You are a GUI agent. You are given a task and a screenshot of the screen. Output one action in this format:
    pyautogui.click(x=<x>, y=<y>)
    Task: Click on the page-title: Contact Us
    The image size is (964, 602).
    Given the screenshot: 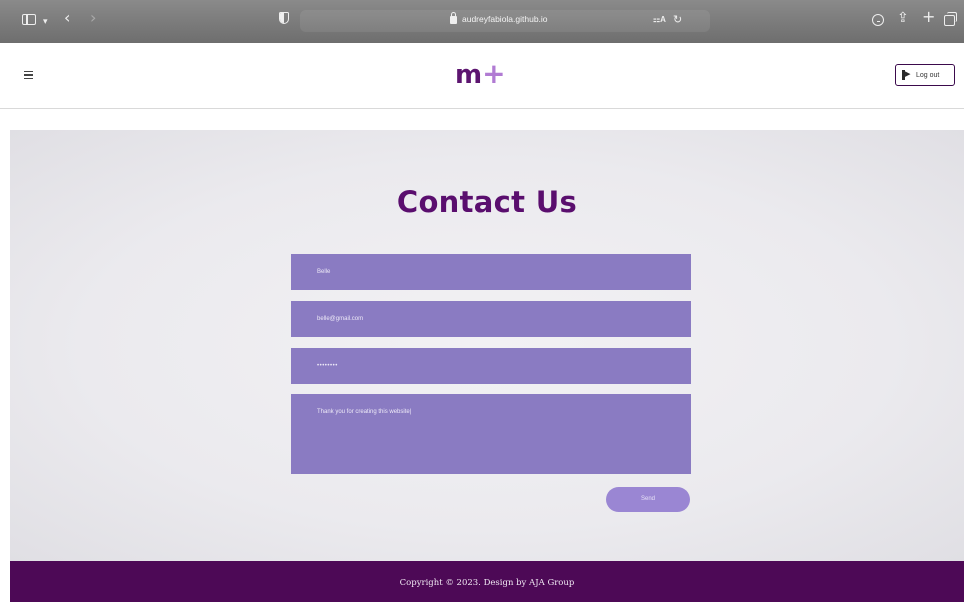 What is the action you would take?
    pyautogui.click(x=487, y=202)
    